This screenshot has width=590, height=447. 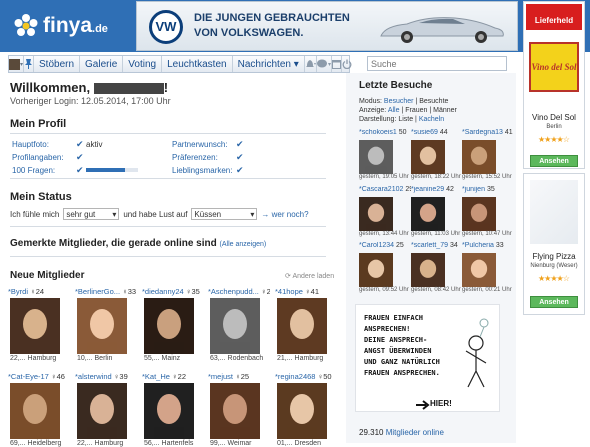 I want to click on power-icon, so click(x=347, y=64).